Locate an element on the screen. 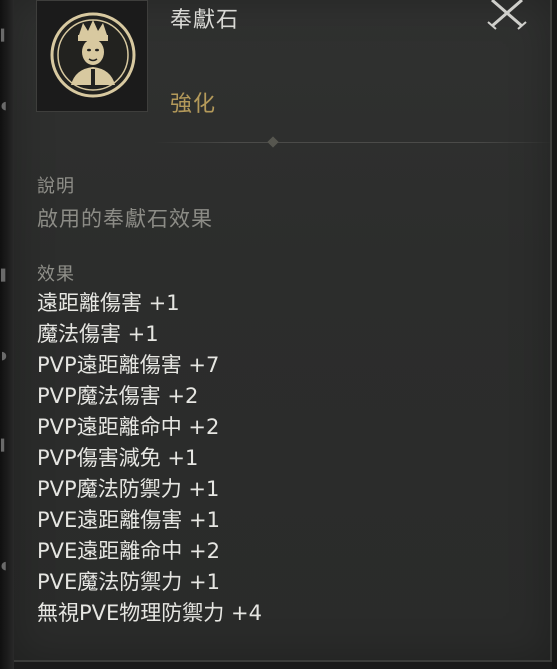 The height and width of the screenshot is (669, 557). effects-header: 效果 is located at coordinates (56, 274).